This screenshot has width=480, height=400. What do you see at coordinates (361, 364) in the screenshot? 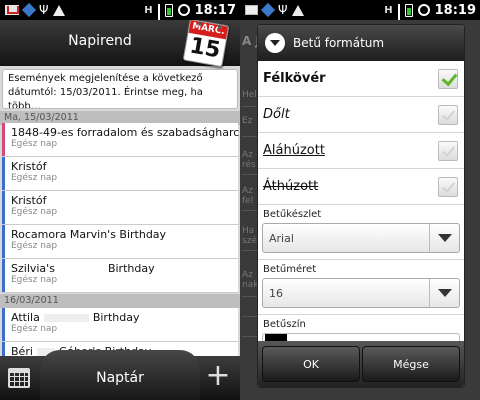
I see `dialog-footer: OK Mégse` at bounding box center [361, 364].